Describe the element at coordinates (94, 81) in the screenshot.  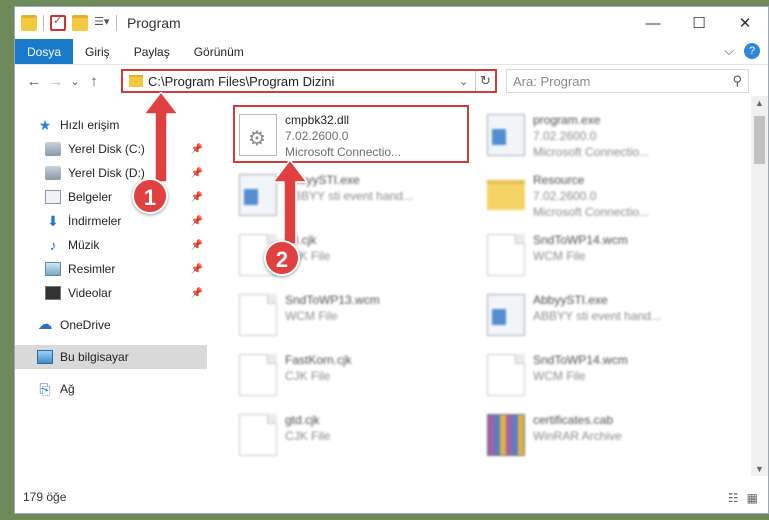
I see `up-button: ↑` at that location.